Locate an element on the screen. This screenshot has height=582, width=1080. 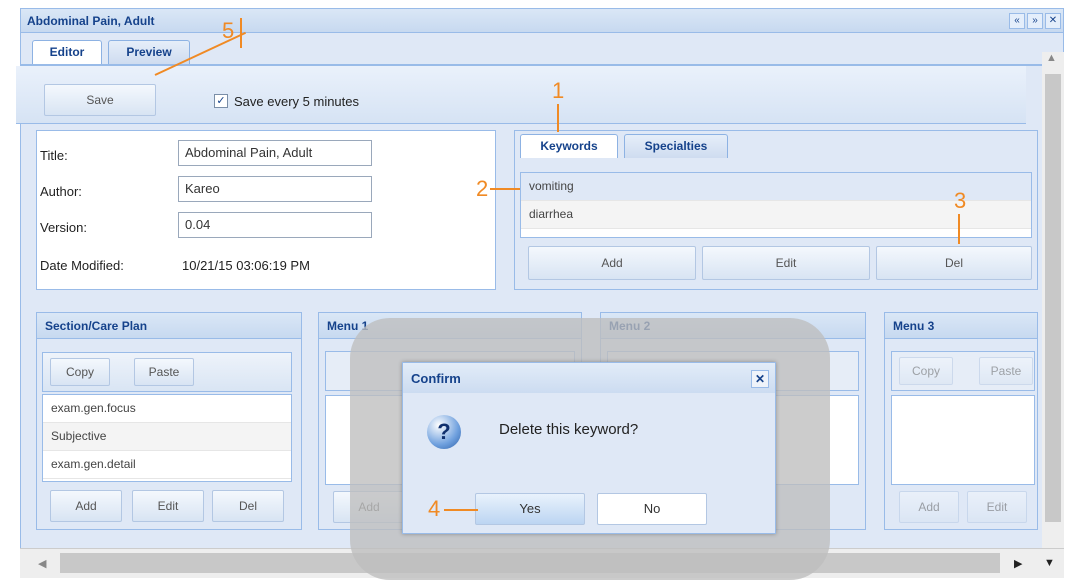
window-title: Abdominal Pain, Adult is located at coordinates (91, 21).